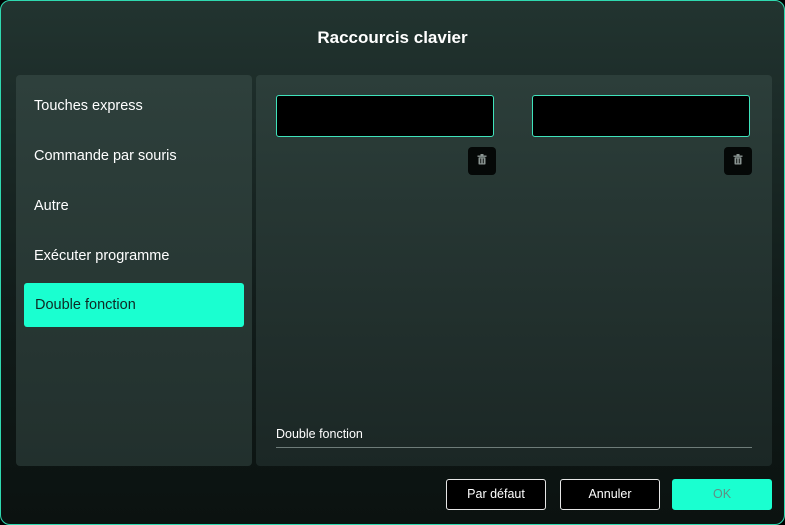 The image size is (785, 525). Describe the element at coordinates (514, 437) in the screenshot. I see `double-function-label: Double fonction` at that location.